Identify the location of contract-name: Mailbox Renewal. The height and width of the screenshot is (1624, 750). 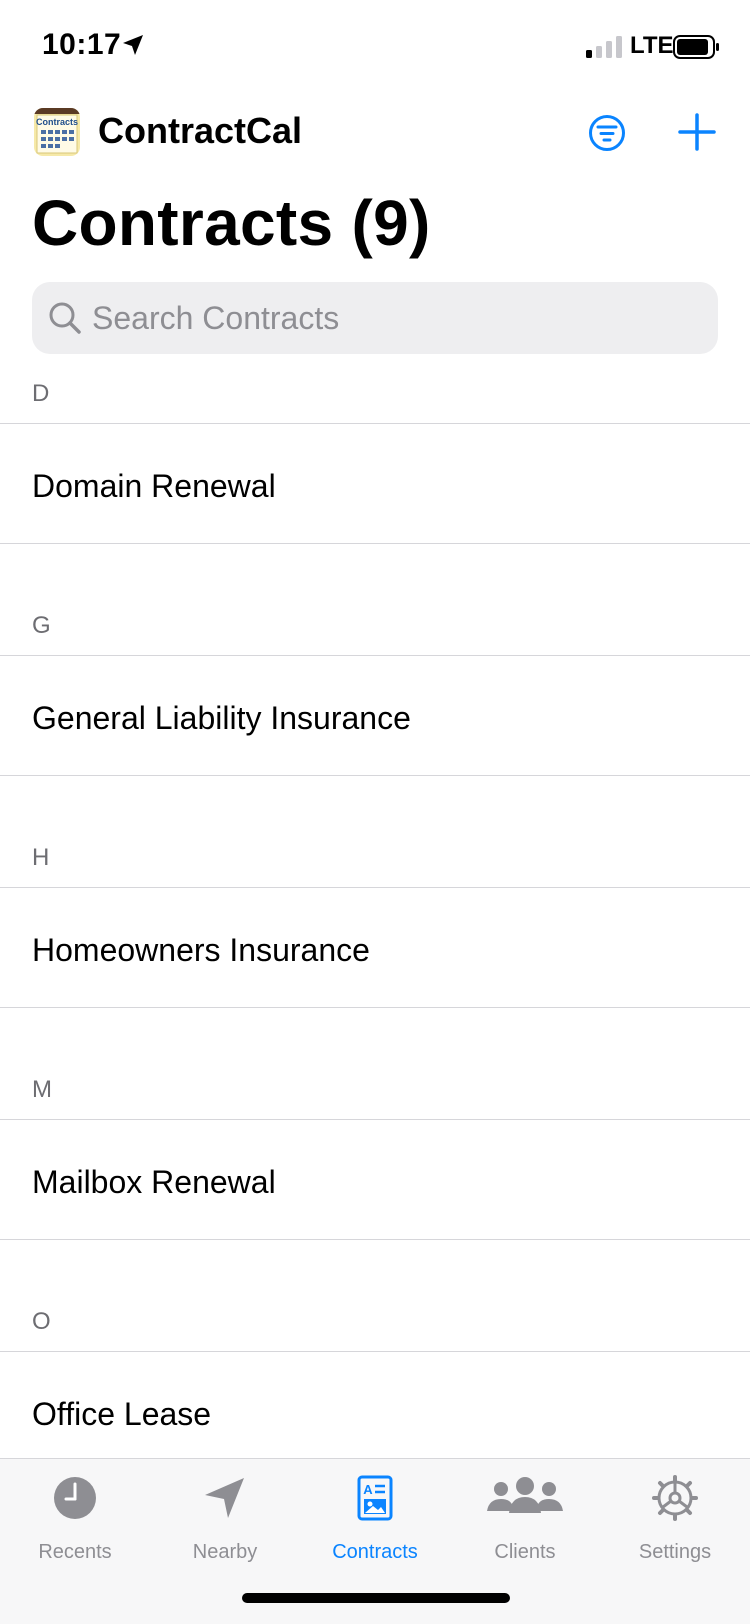
(154, 1182).